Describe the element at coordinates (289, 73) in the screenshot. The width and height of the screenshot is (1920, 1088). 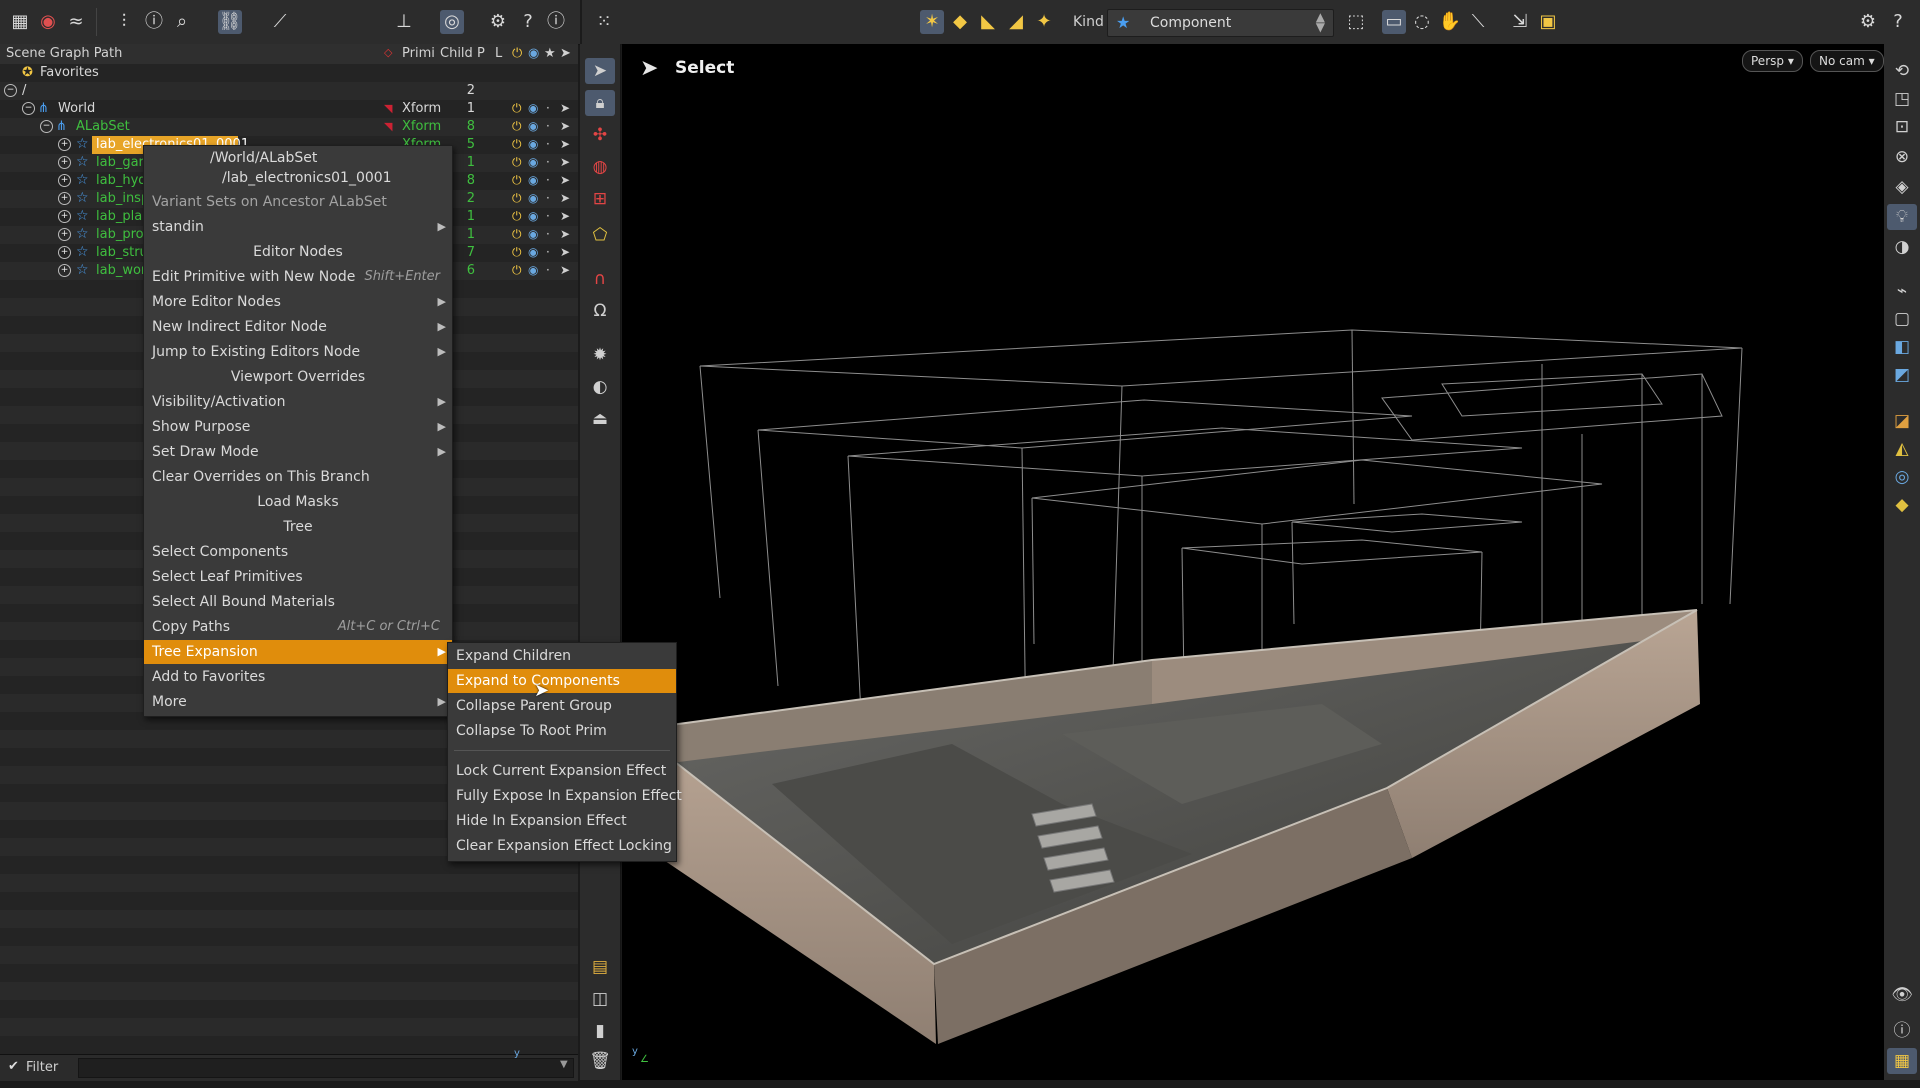
I see `favorites-row: ✪ Favorites` at that location.